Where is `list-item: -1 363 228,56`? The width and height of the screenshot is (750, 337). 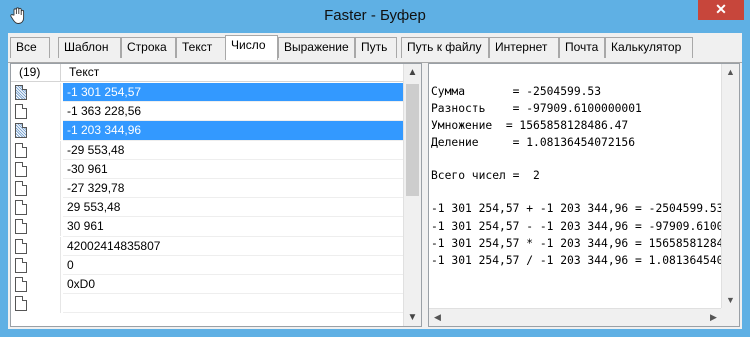
list-item: -1 363 228,56 is located at coordinates (207, 112).